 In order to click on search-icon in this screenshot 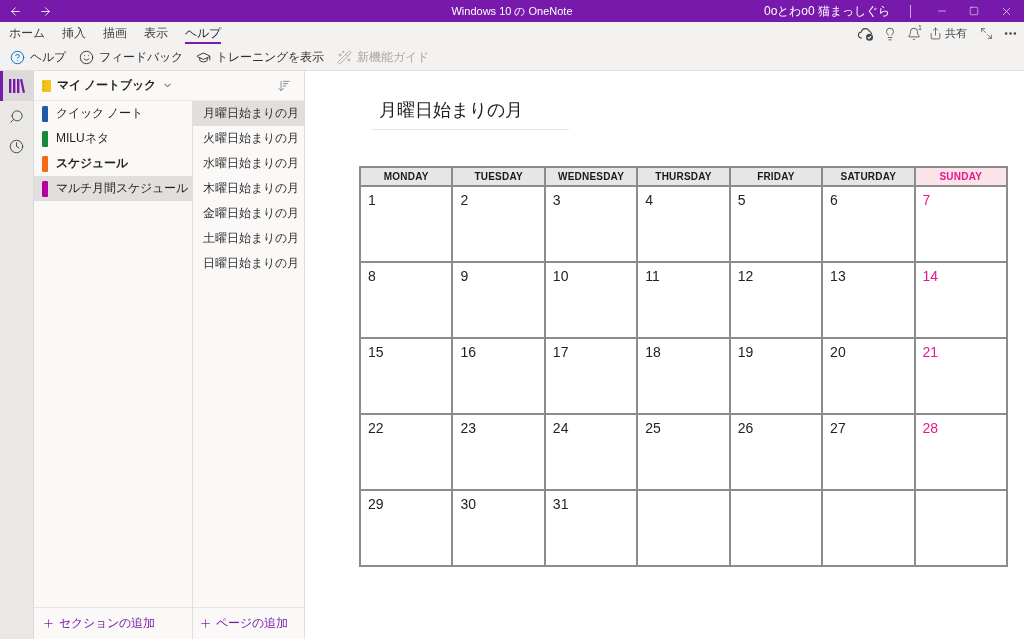, I will do `click(16, 116)`.